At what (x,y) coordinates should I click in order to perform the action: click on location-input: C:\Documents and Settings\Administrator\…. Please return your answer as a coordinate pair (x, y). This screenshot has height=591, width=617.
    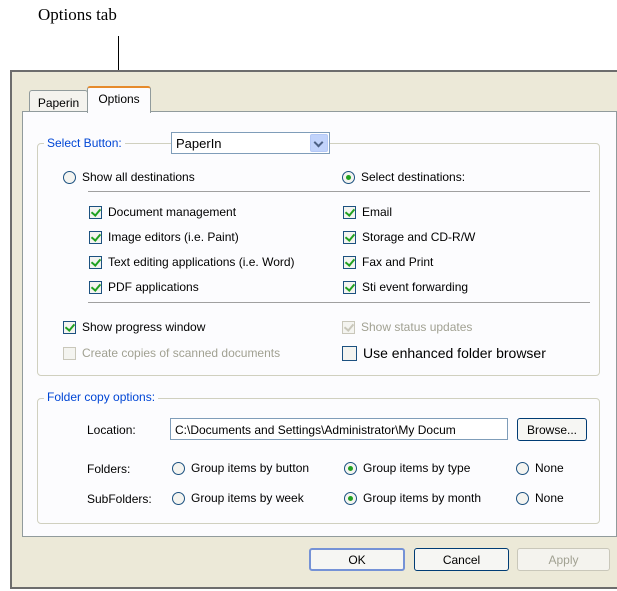
    Looking at the image, I should click on (339, 429).